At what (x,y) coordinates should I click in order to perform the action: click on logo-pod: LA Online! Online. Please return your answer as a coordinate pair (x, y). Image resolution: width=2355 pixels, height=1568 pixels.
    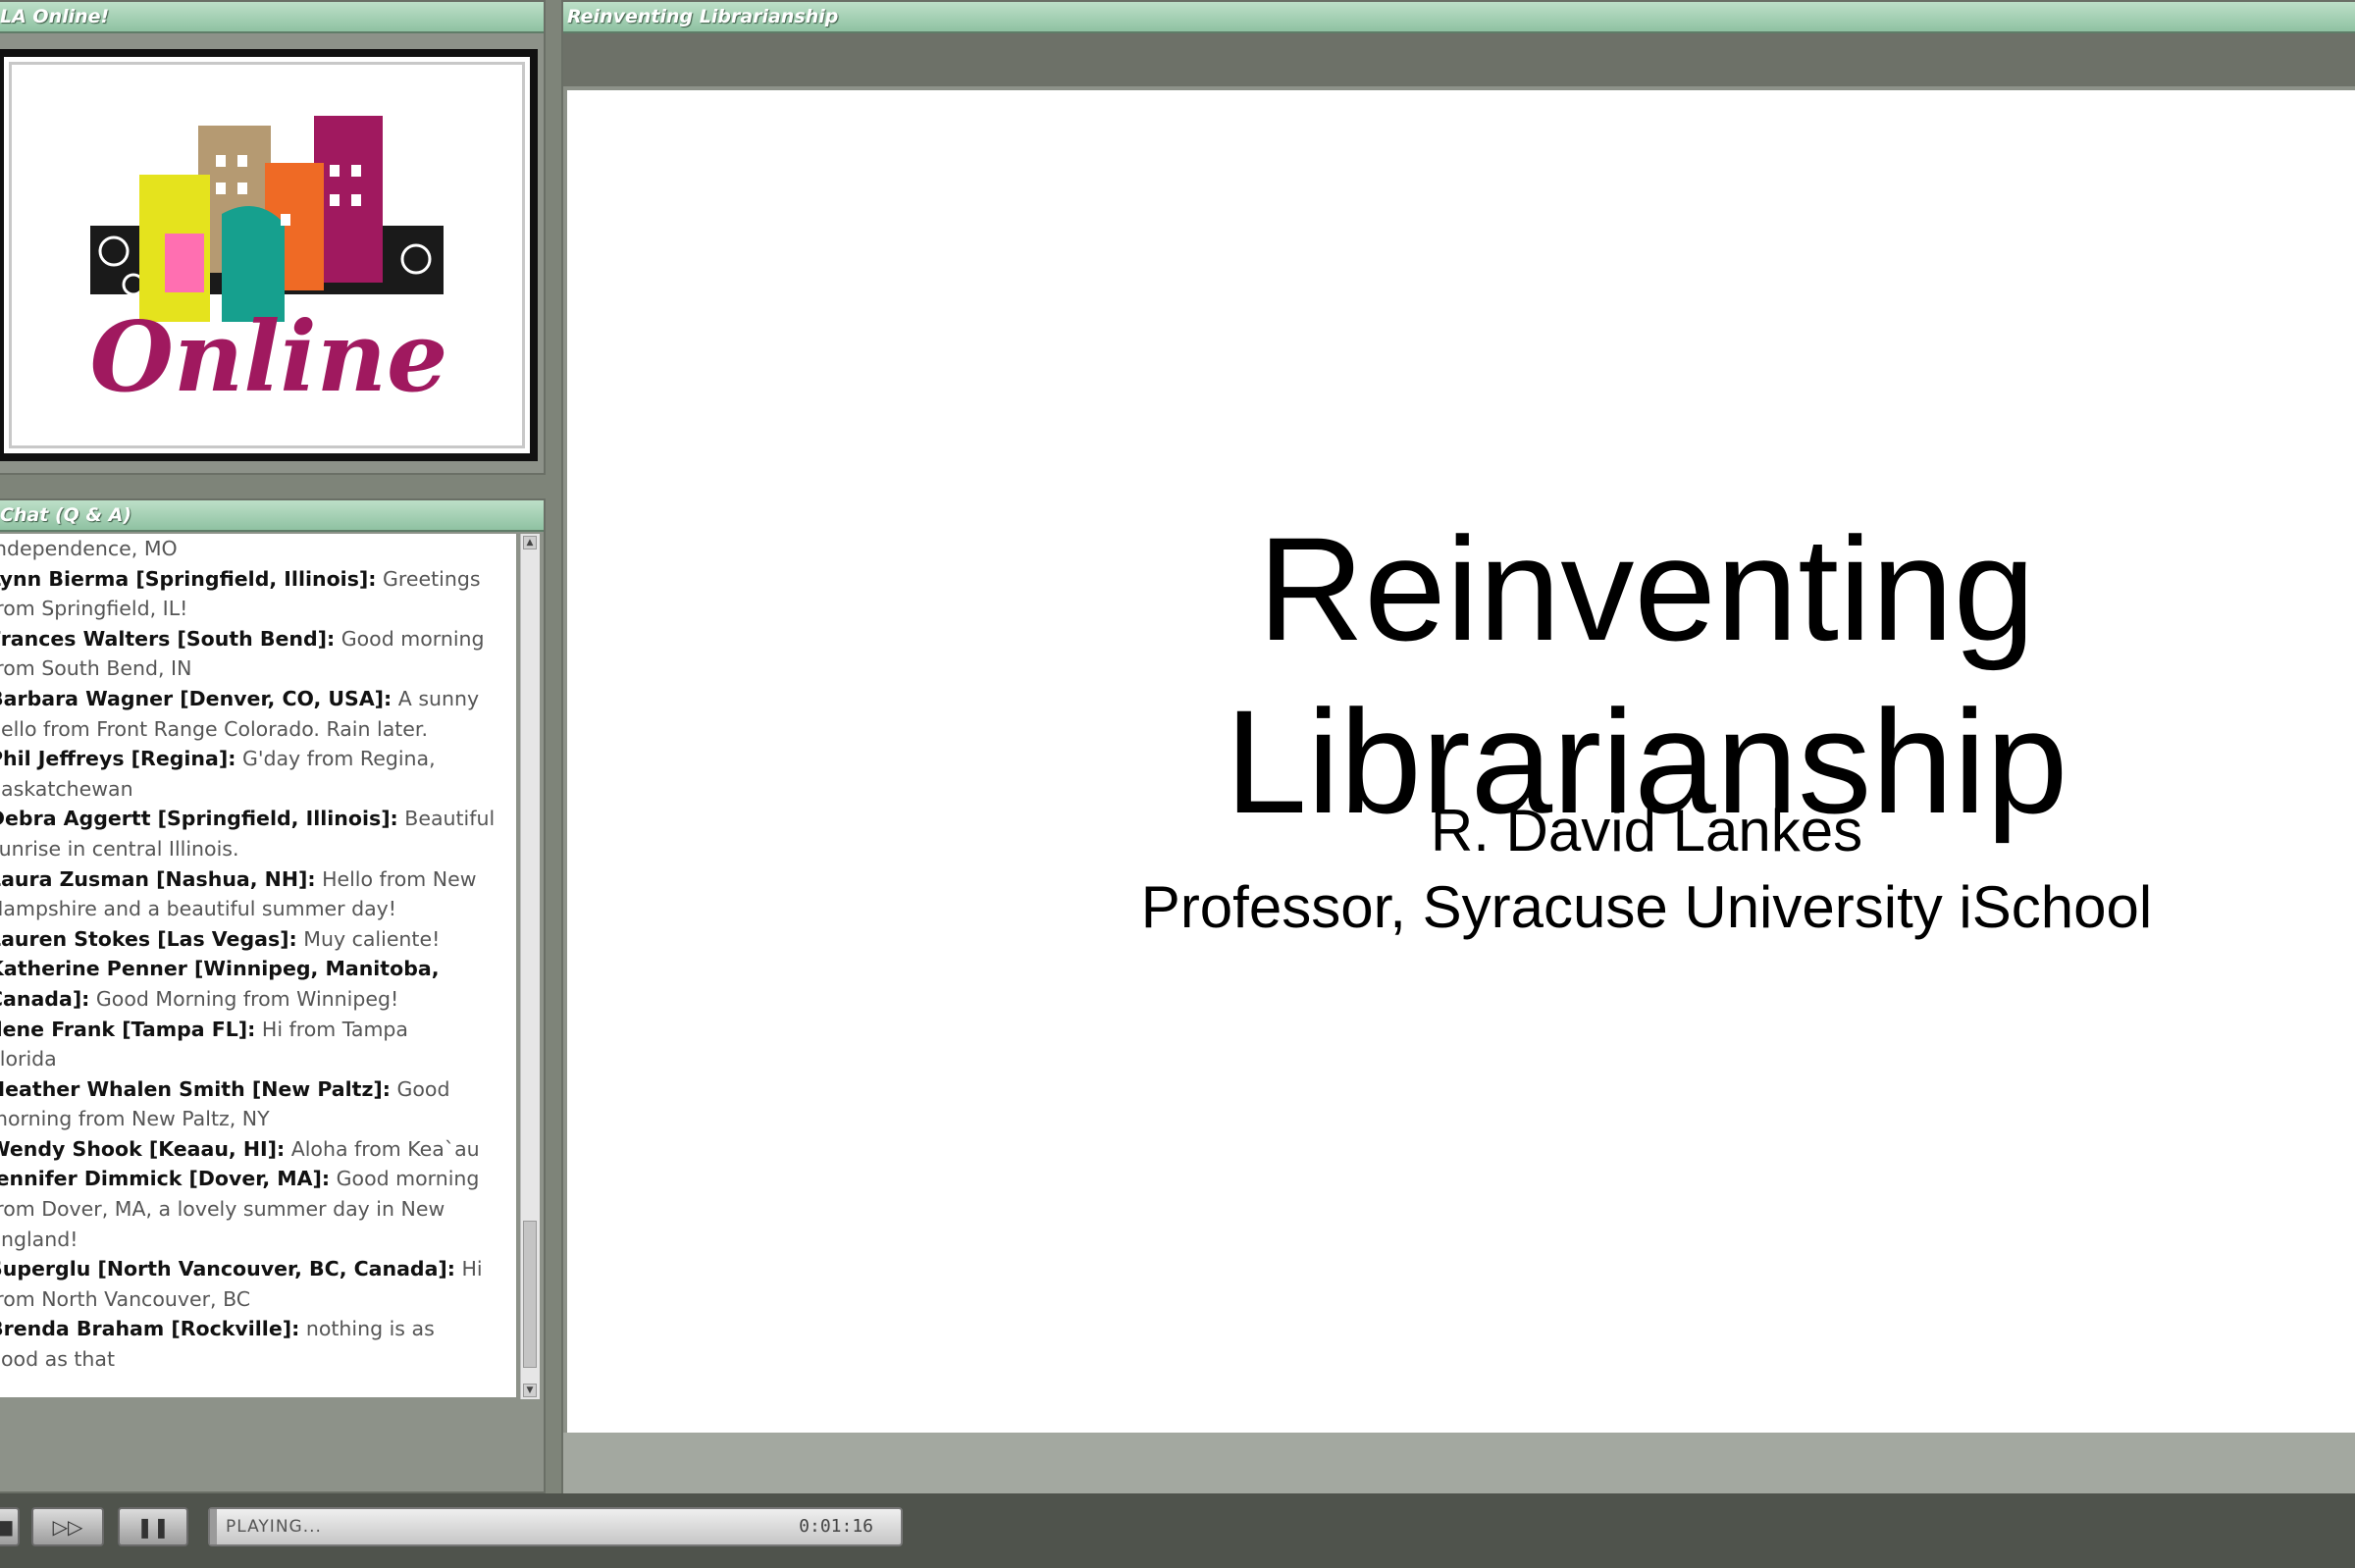
    Looking at the image, I should click on (273, 237).